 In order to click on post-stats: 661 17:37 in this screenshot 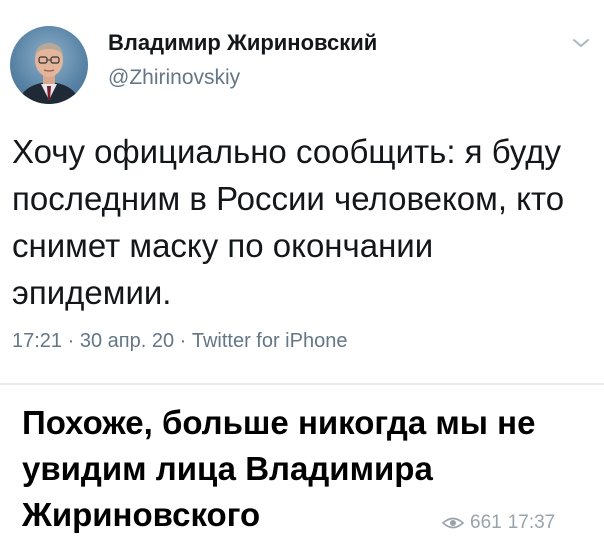, I will do `click(498, 523)`.